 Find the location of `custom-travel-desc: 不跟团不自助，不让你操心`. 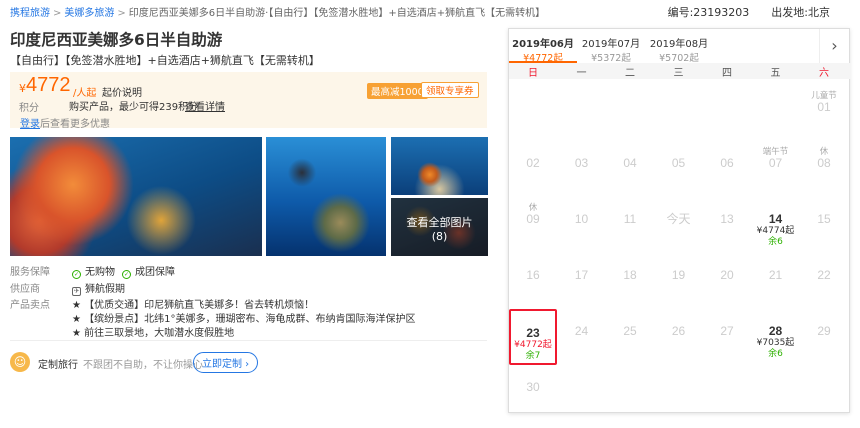

custom-travel-desc: 不跟团不自助，不让你操心 is located at coordinates (143, 365).